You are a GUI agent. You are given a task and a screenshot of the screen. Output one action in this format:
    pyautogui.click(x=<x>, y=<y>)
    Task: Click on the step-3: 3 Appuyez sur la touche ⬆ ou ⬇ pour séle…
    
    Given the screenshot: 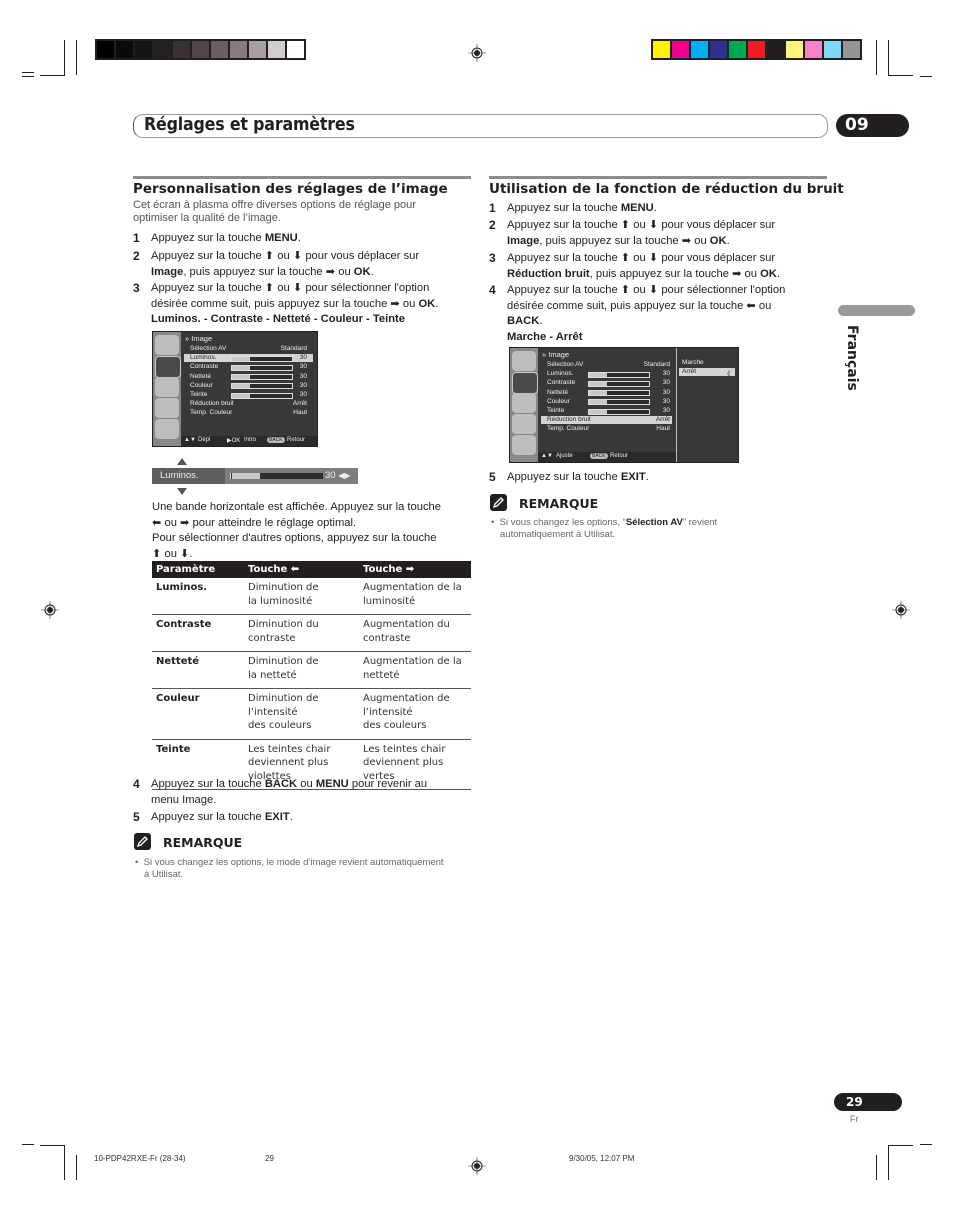 What is the action you would take?
    pyautogui.click(x=303, y=305)
    